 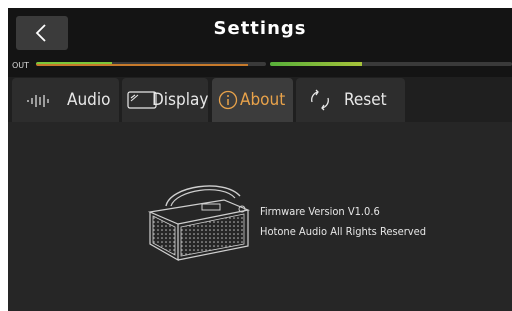 I want to click on tab-audio: Audio, so click(x=65, y=100).